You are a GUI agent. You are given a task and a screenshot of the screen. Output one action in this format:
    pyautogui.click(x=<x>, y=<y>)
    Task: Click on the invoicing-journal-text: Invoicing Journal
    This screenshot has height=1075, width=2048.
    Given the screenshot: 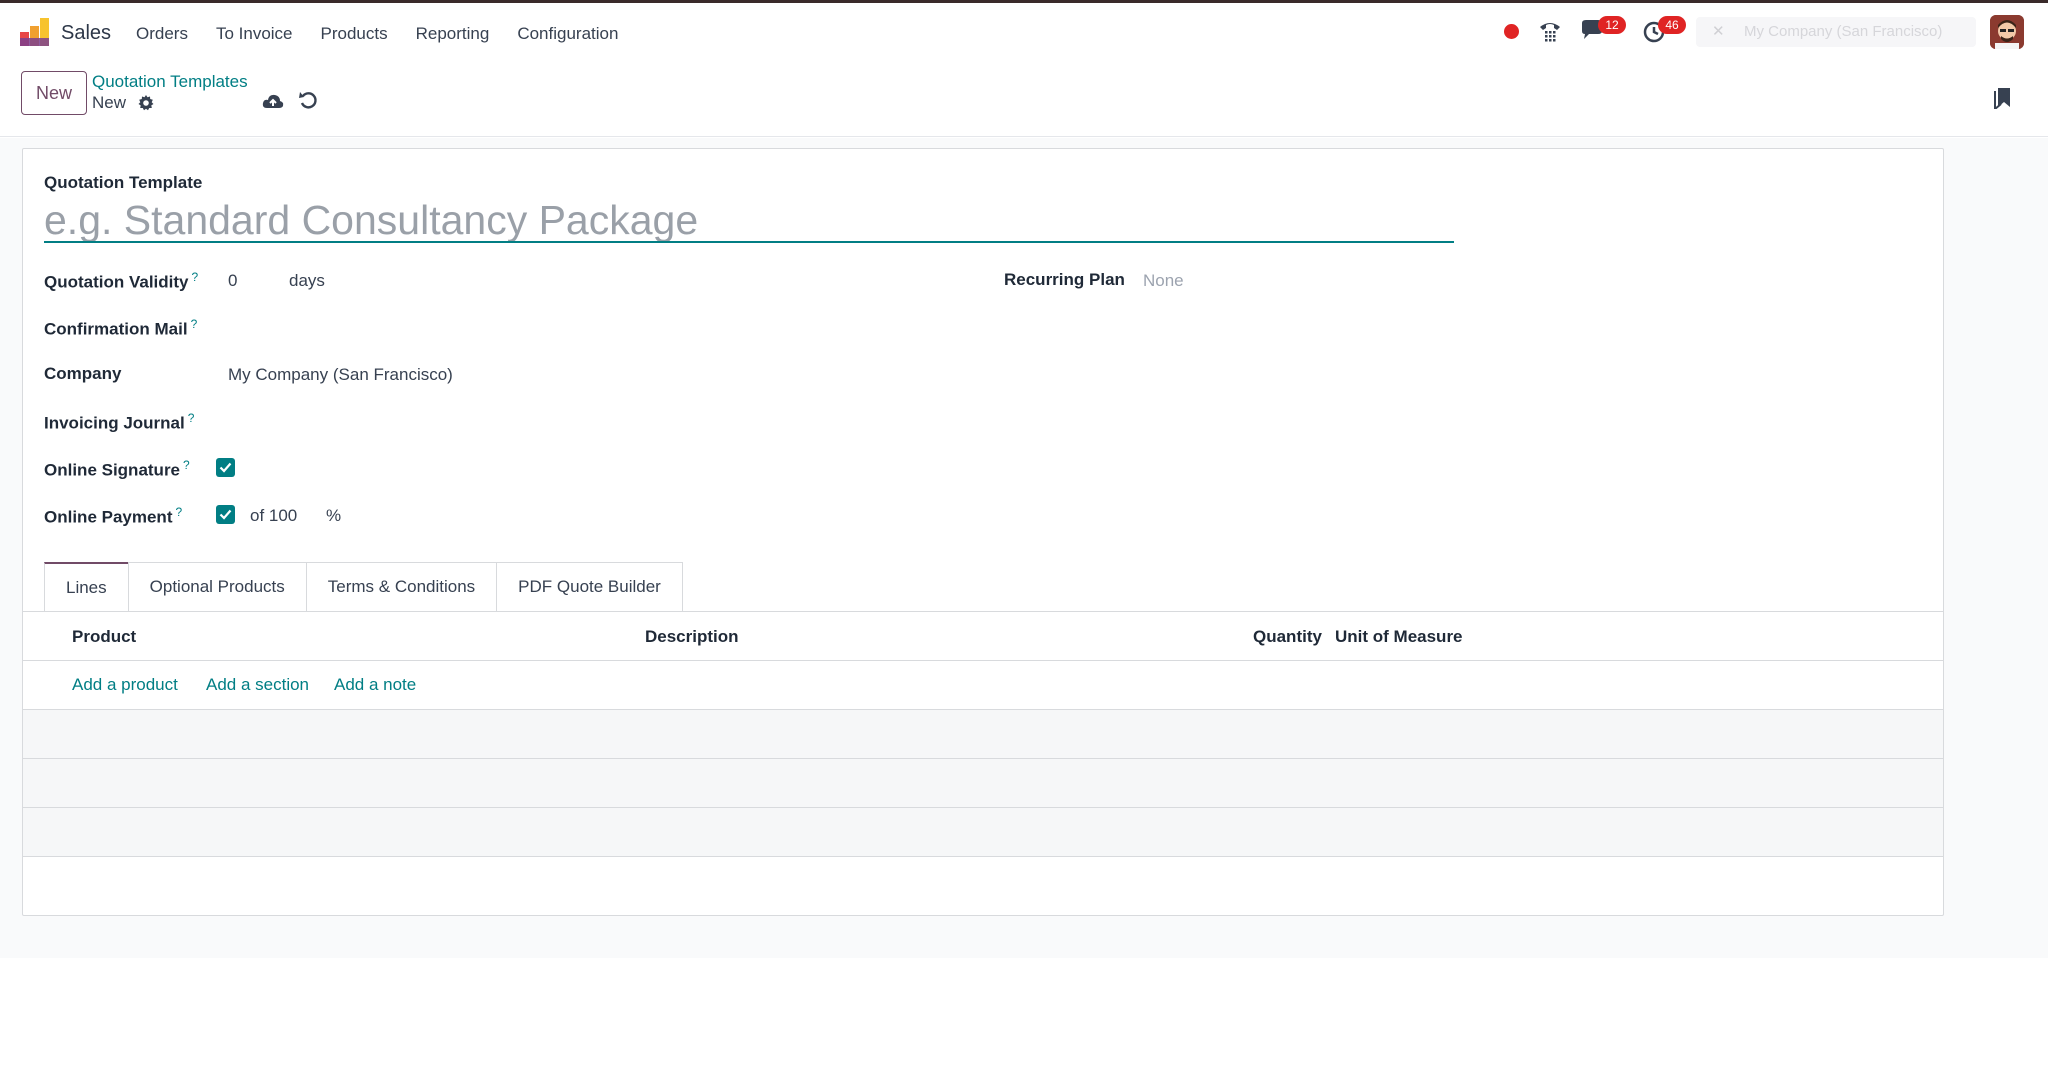 What is the action you would take?
    pyautogui.click(x=114, y=423)
    